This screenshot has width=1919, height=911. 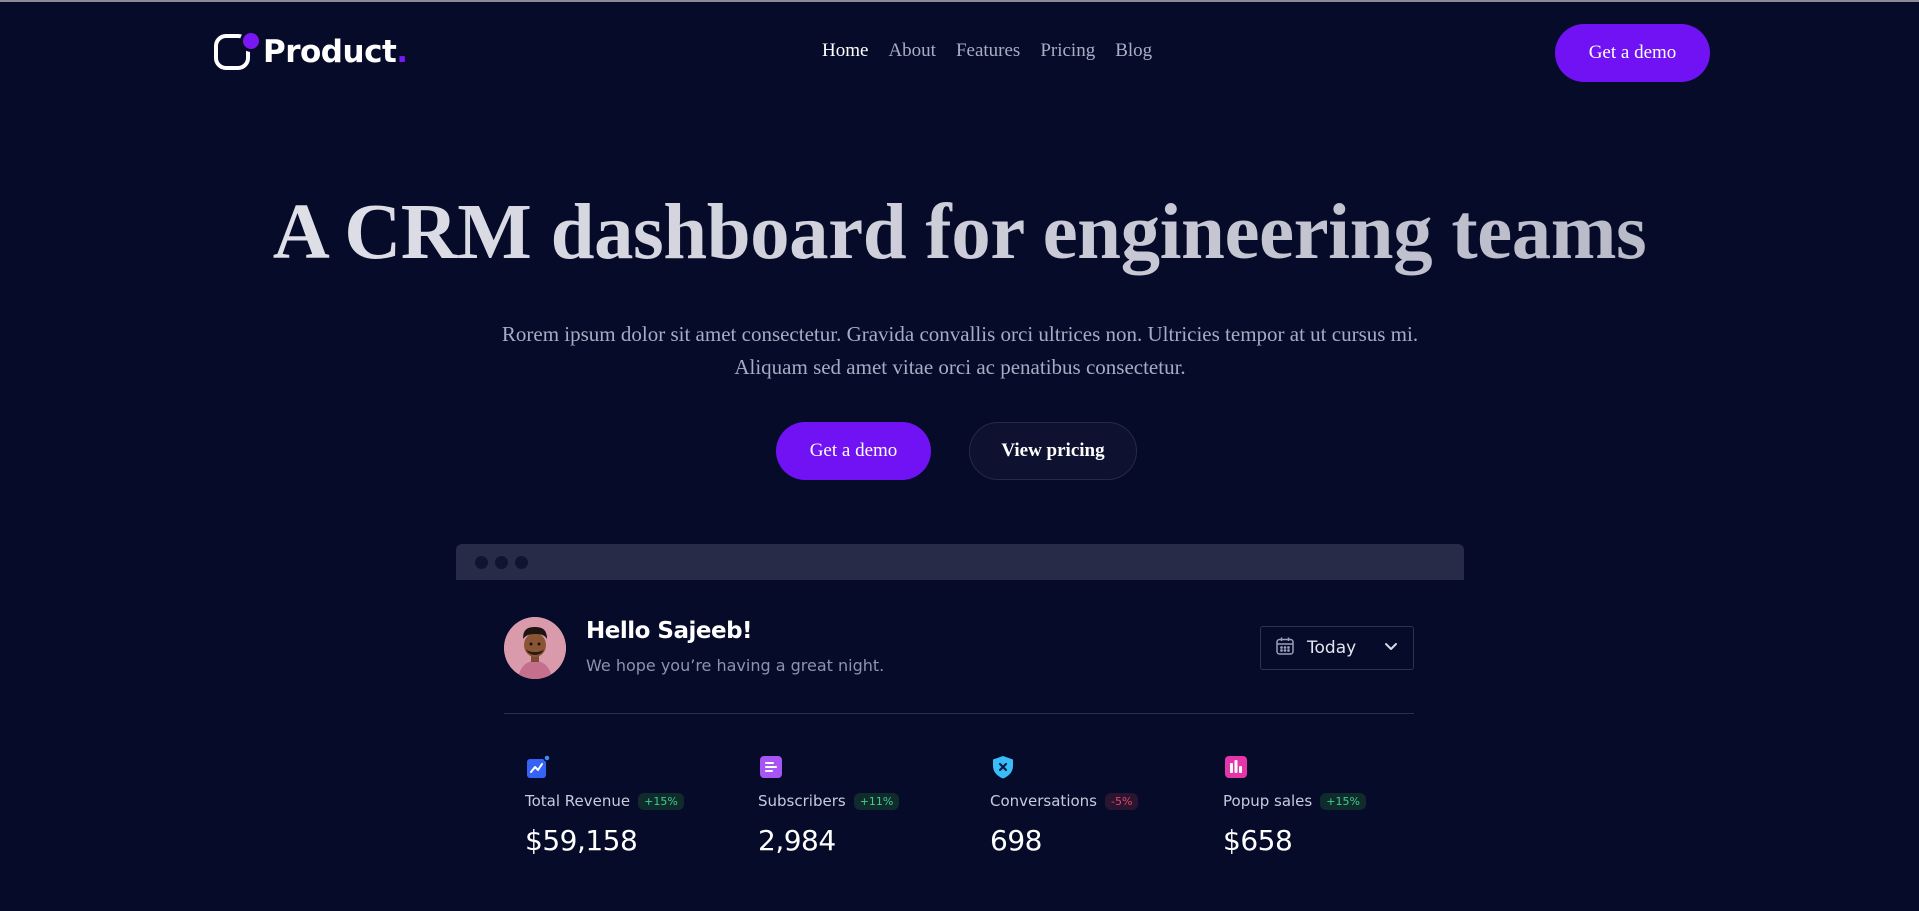 What do you see at coordinates (669, 631) in the screenshot?
I see `greeting-title: Hello Sajeeb!` at bounding box center [669, 631].